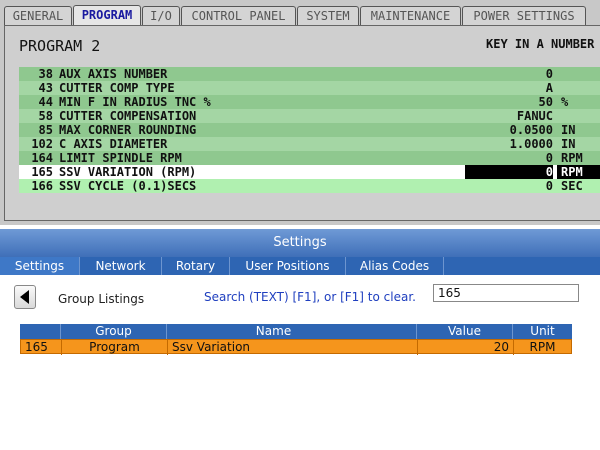 Image resolution: width=600 pixels, height=450 pixels. What do you see at coordinates (101, 299) in the screenshot?
I see `group-listings-label: Group Listings` at bounding box center [101, 299].